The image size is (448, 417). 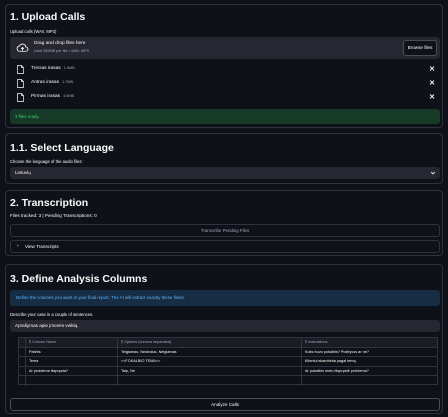 I want to click on language-label: Choose the language of the audio files:, so click(x=46, y=161).